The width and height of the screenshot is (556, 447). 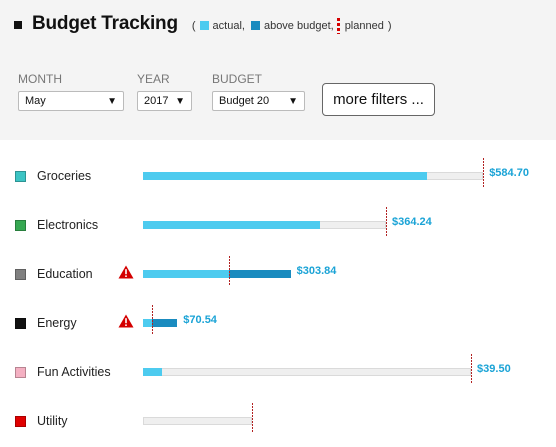 I want to click on month-select-value: May, so click(x=35, y=101).